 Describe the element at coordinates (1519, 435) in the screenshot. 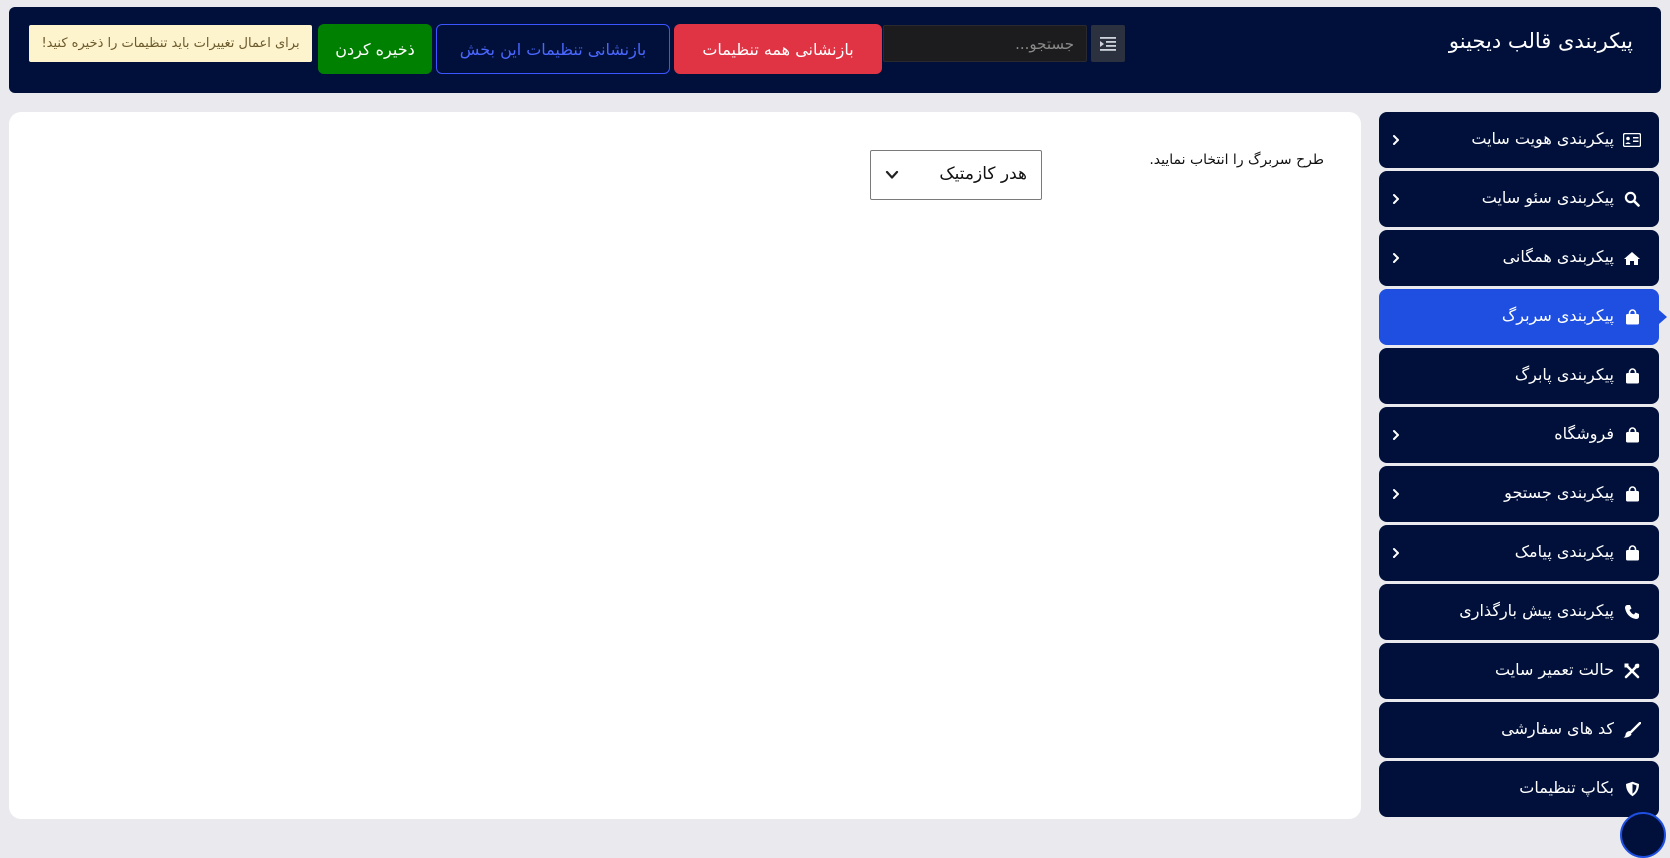

I see `sidebar-item-shop: فروشگاه` at that location.